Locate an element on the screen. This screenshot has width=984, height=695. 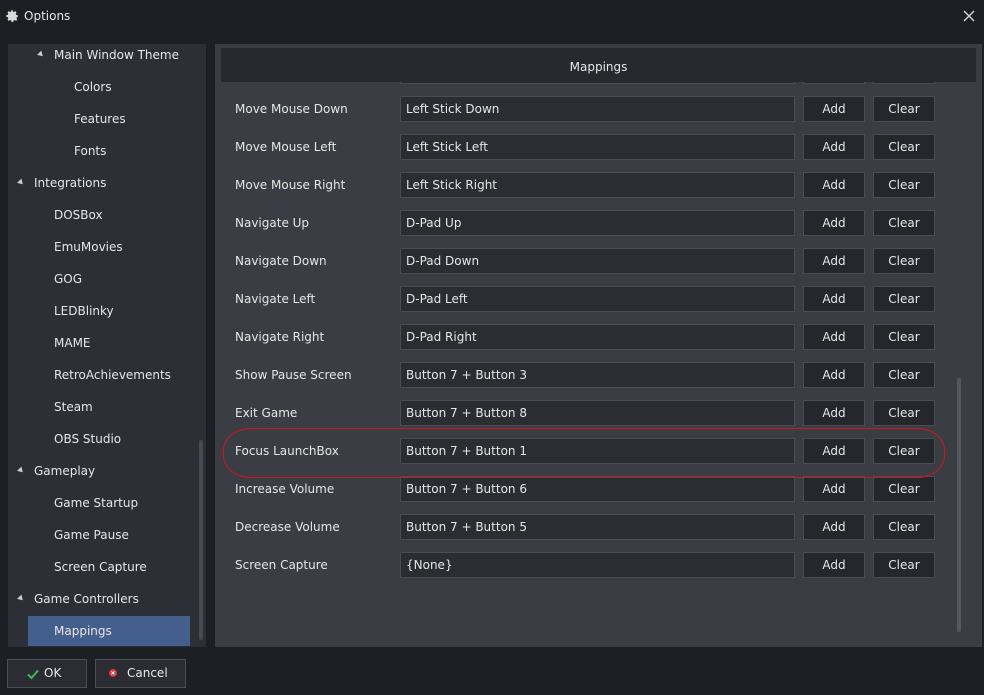
sidebar-item-label: DOSBox is located at coordinates (78, 215).